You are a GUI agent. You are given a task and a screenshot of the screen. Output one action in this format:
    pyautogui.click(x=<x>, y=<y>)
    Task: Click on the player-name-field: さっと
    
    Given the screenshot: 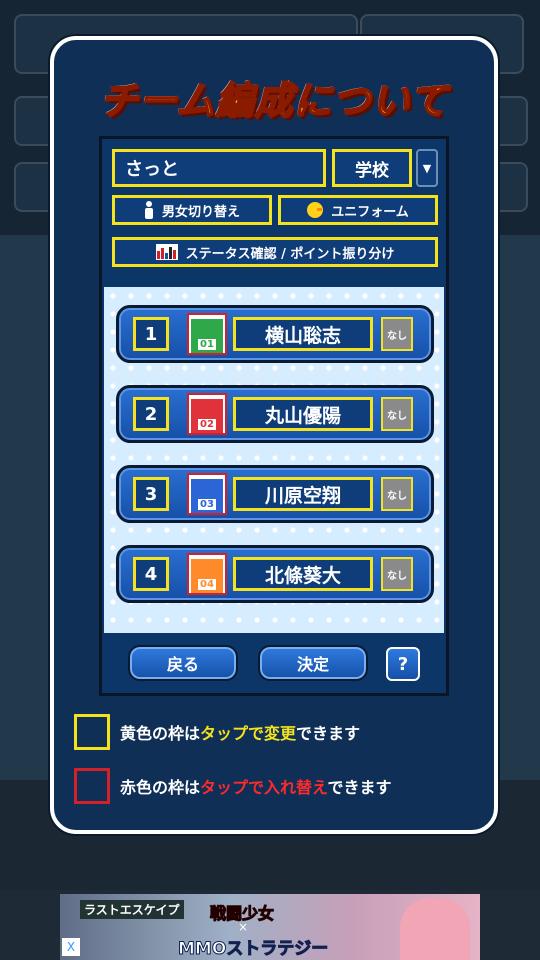 What is the action you would take?
    pyautogui.click(x=219, y=168)
    